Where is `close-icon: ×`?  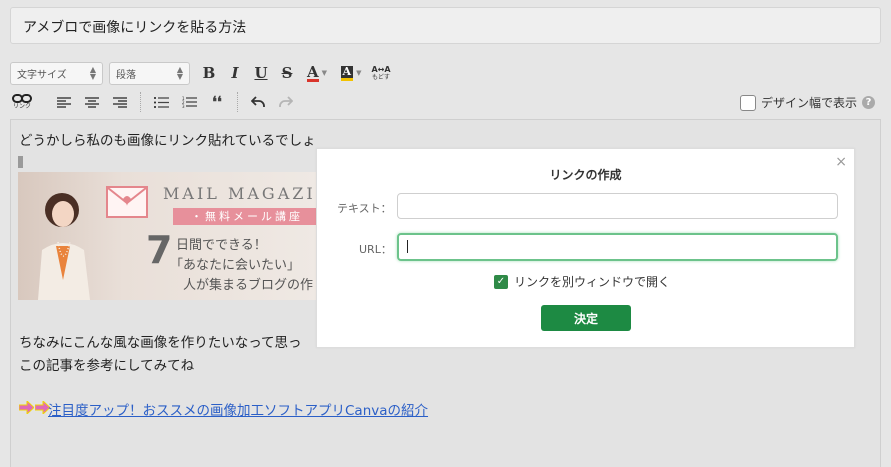
close-icon: × is located at coordinates (841, 162).